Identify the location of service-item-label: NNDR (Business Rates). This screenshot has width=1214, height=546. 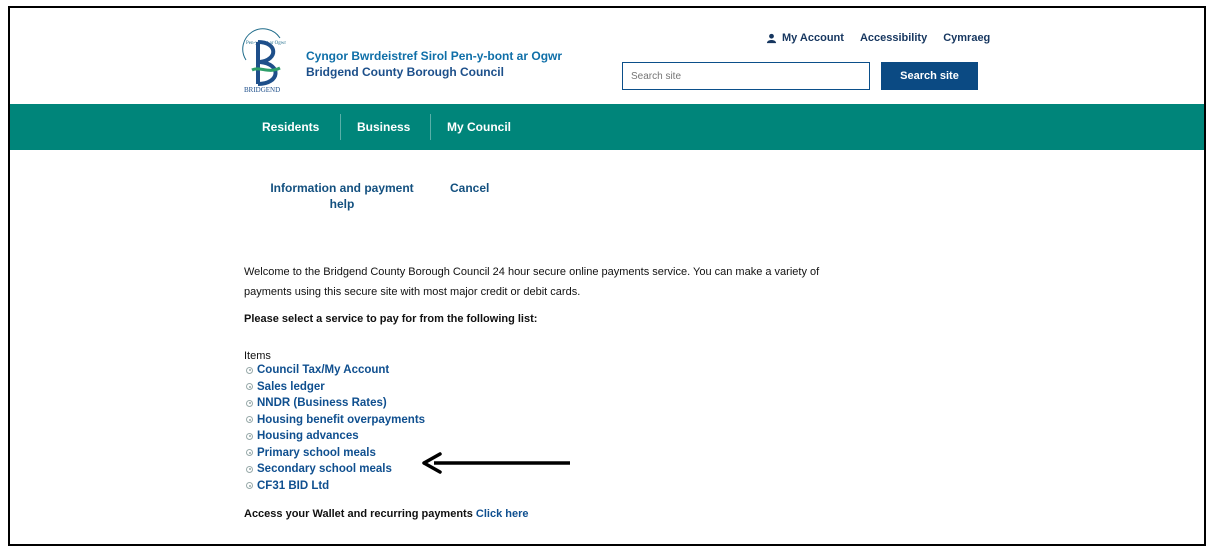
(322, 403).